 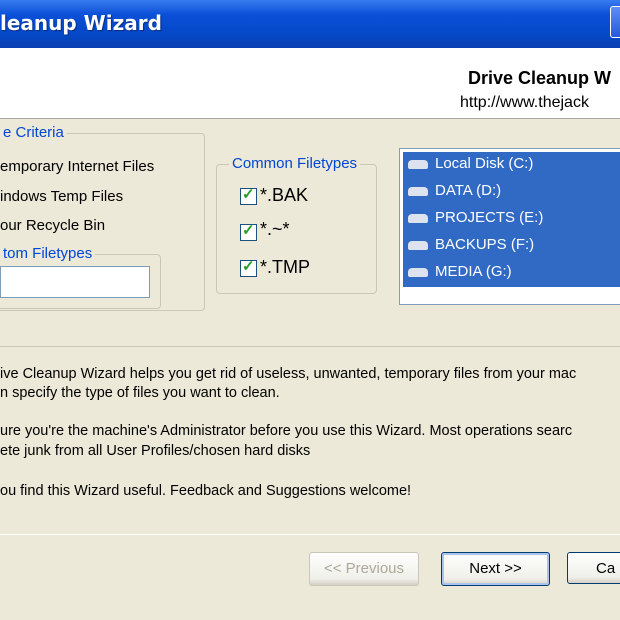 I want to click on drive-item: MEDIA (G:), so click(x=511, y=272).